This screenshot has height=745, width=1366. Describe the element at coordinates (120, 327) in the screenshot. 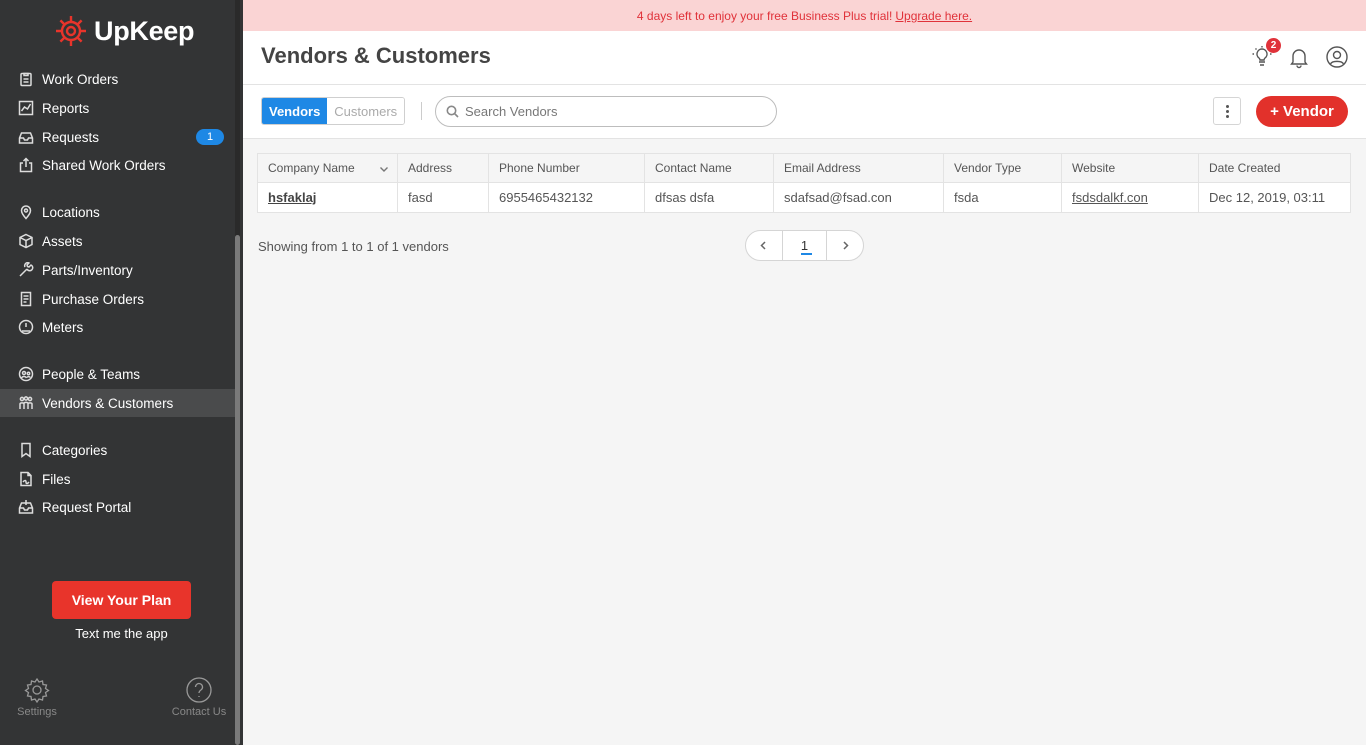

I see `sidebar-item-meters: Meters` at that location.